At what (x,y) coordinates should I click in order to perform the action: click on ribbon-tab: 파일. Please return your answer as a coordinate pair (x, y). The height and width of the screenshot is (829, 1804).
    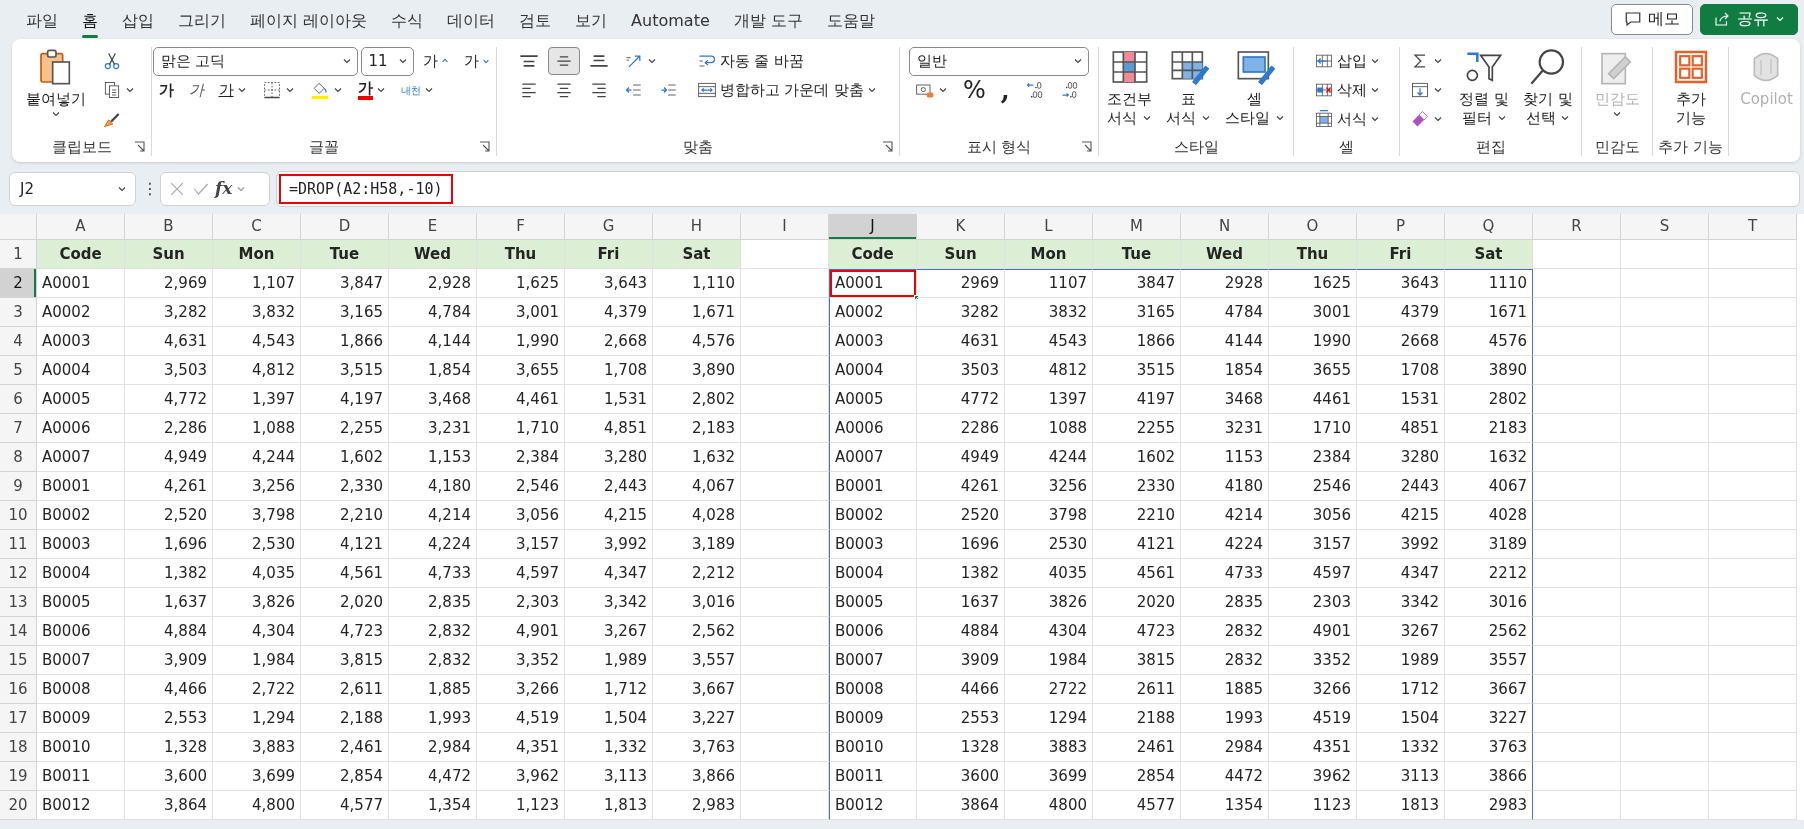
    Looking at the image, I should click on (42, 22).